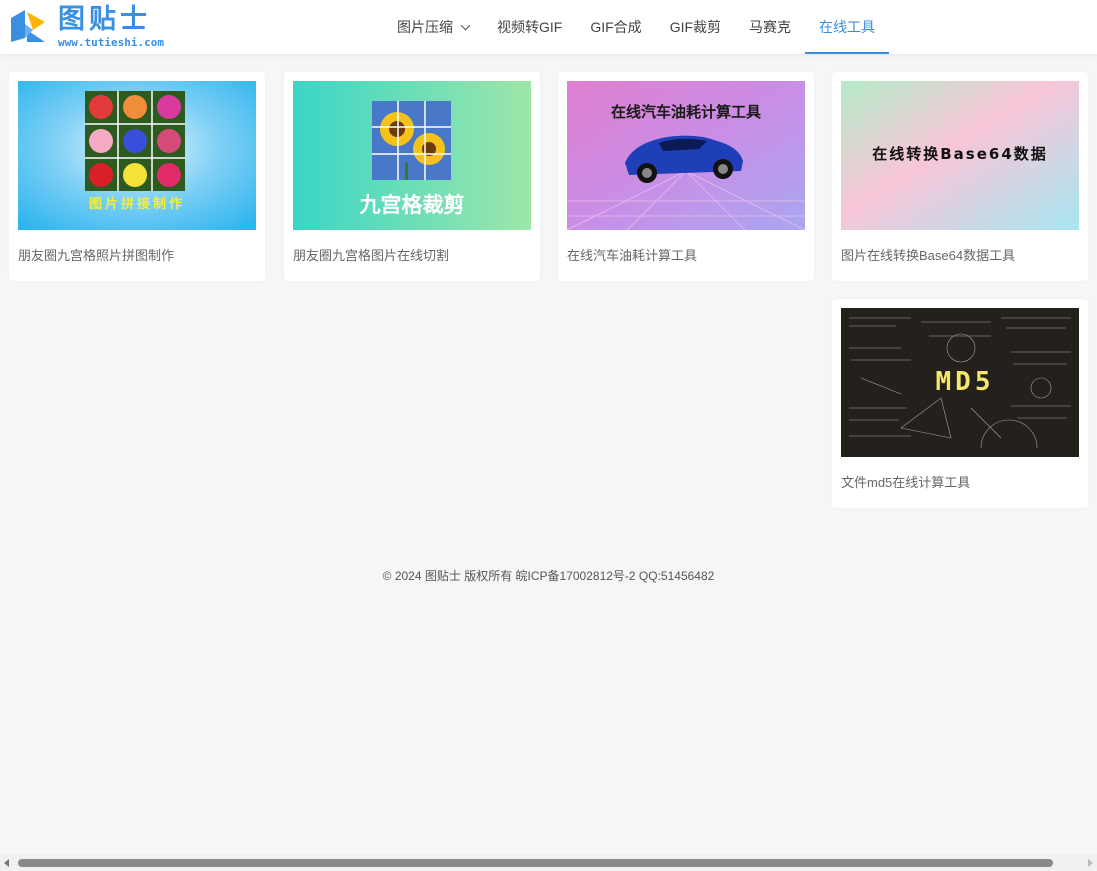 The width and height of the screenshot is (1097, 871). Describe the element at coordinates (535, 863) in the screenshot. I see `scrollbar-thumb` at that location.